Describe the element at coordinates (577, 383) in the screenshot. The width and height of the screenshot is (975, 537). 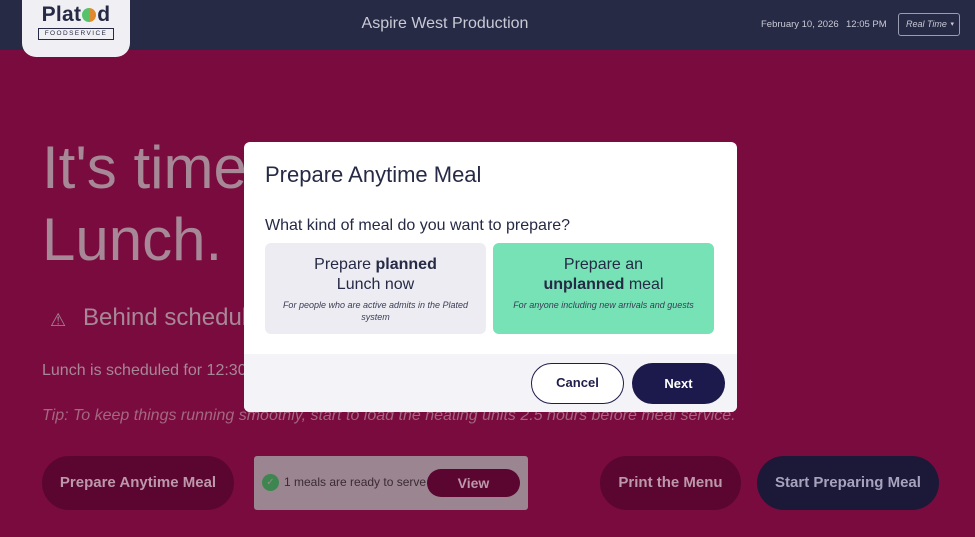
I see `cancel-button: Cancel` at that location.